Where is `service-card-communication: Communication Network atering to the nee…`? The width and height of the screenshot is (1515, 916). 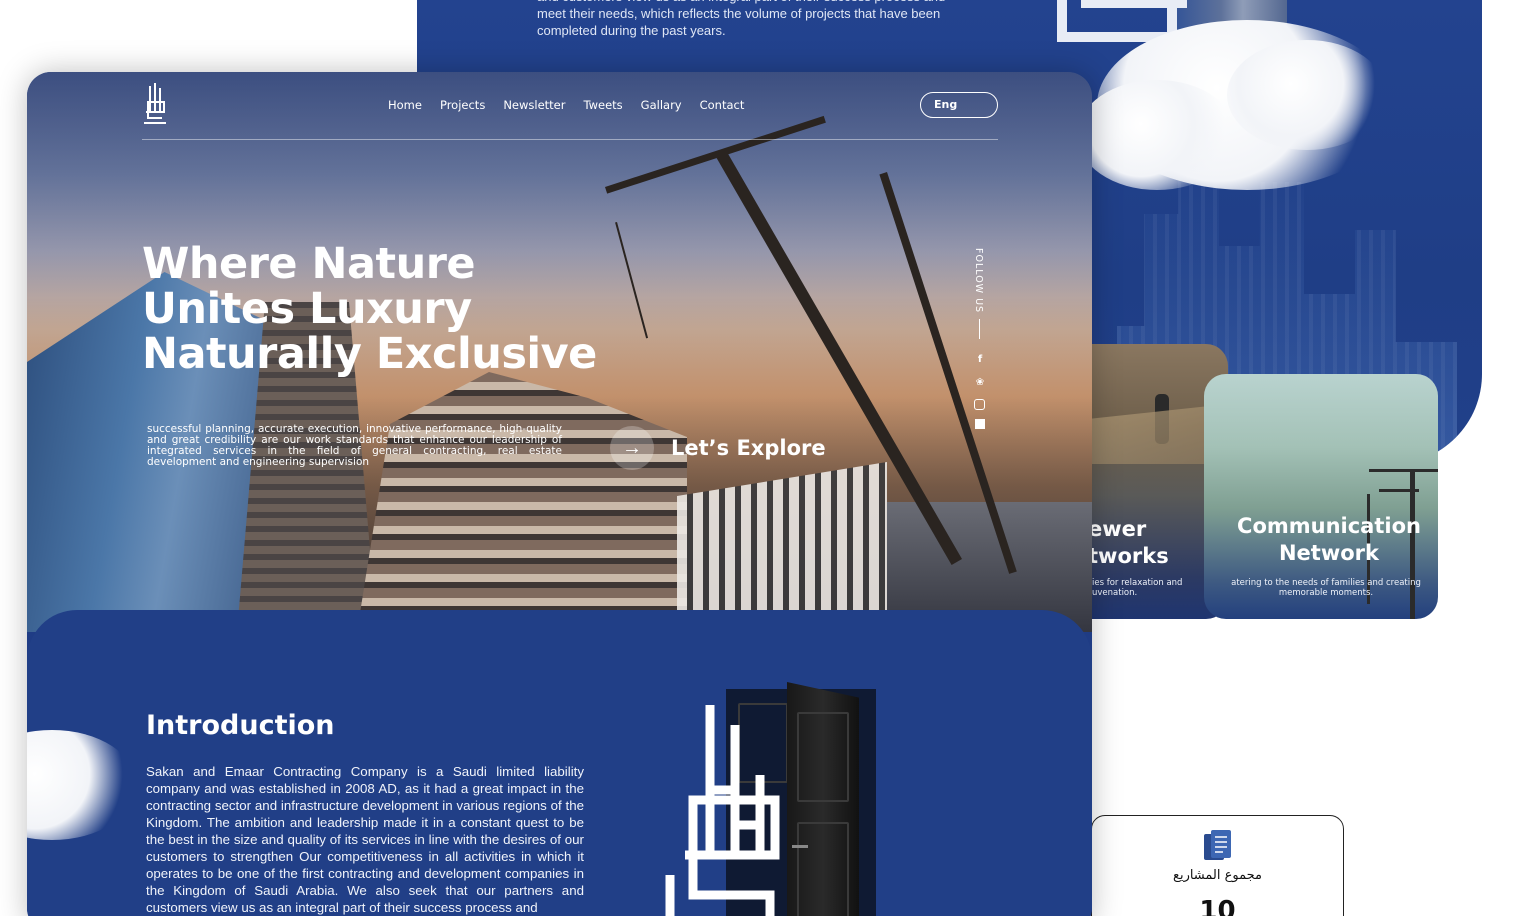 service-card-communication: Communication Network atering to the nee… is located at coordinates (1321, 496).